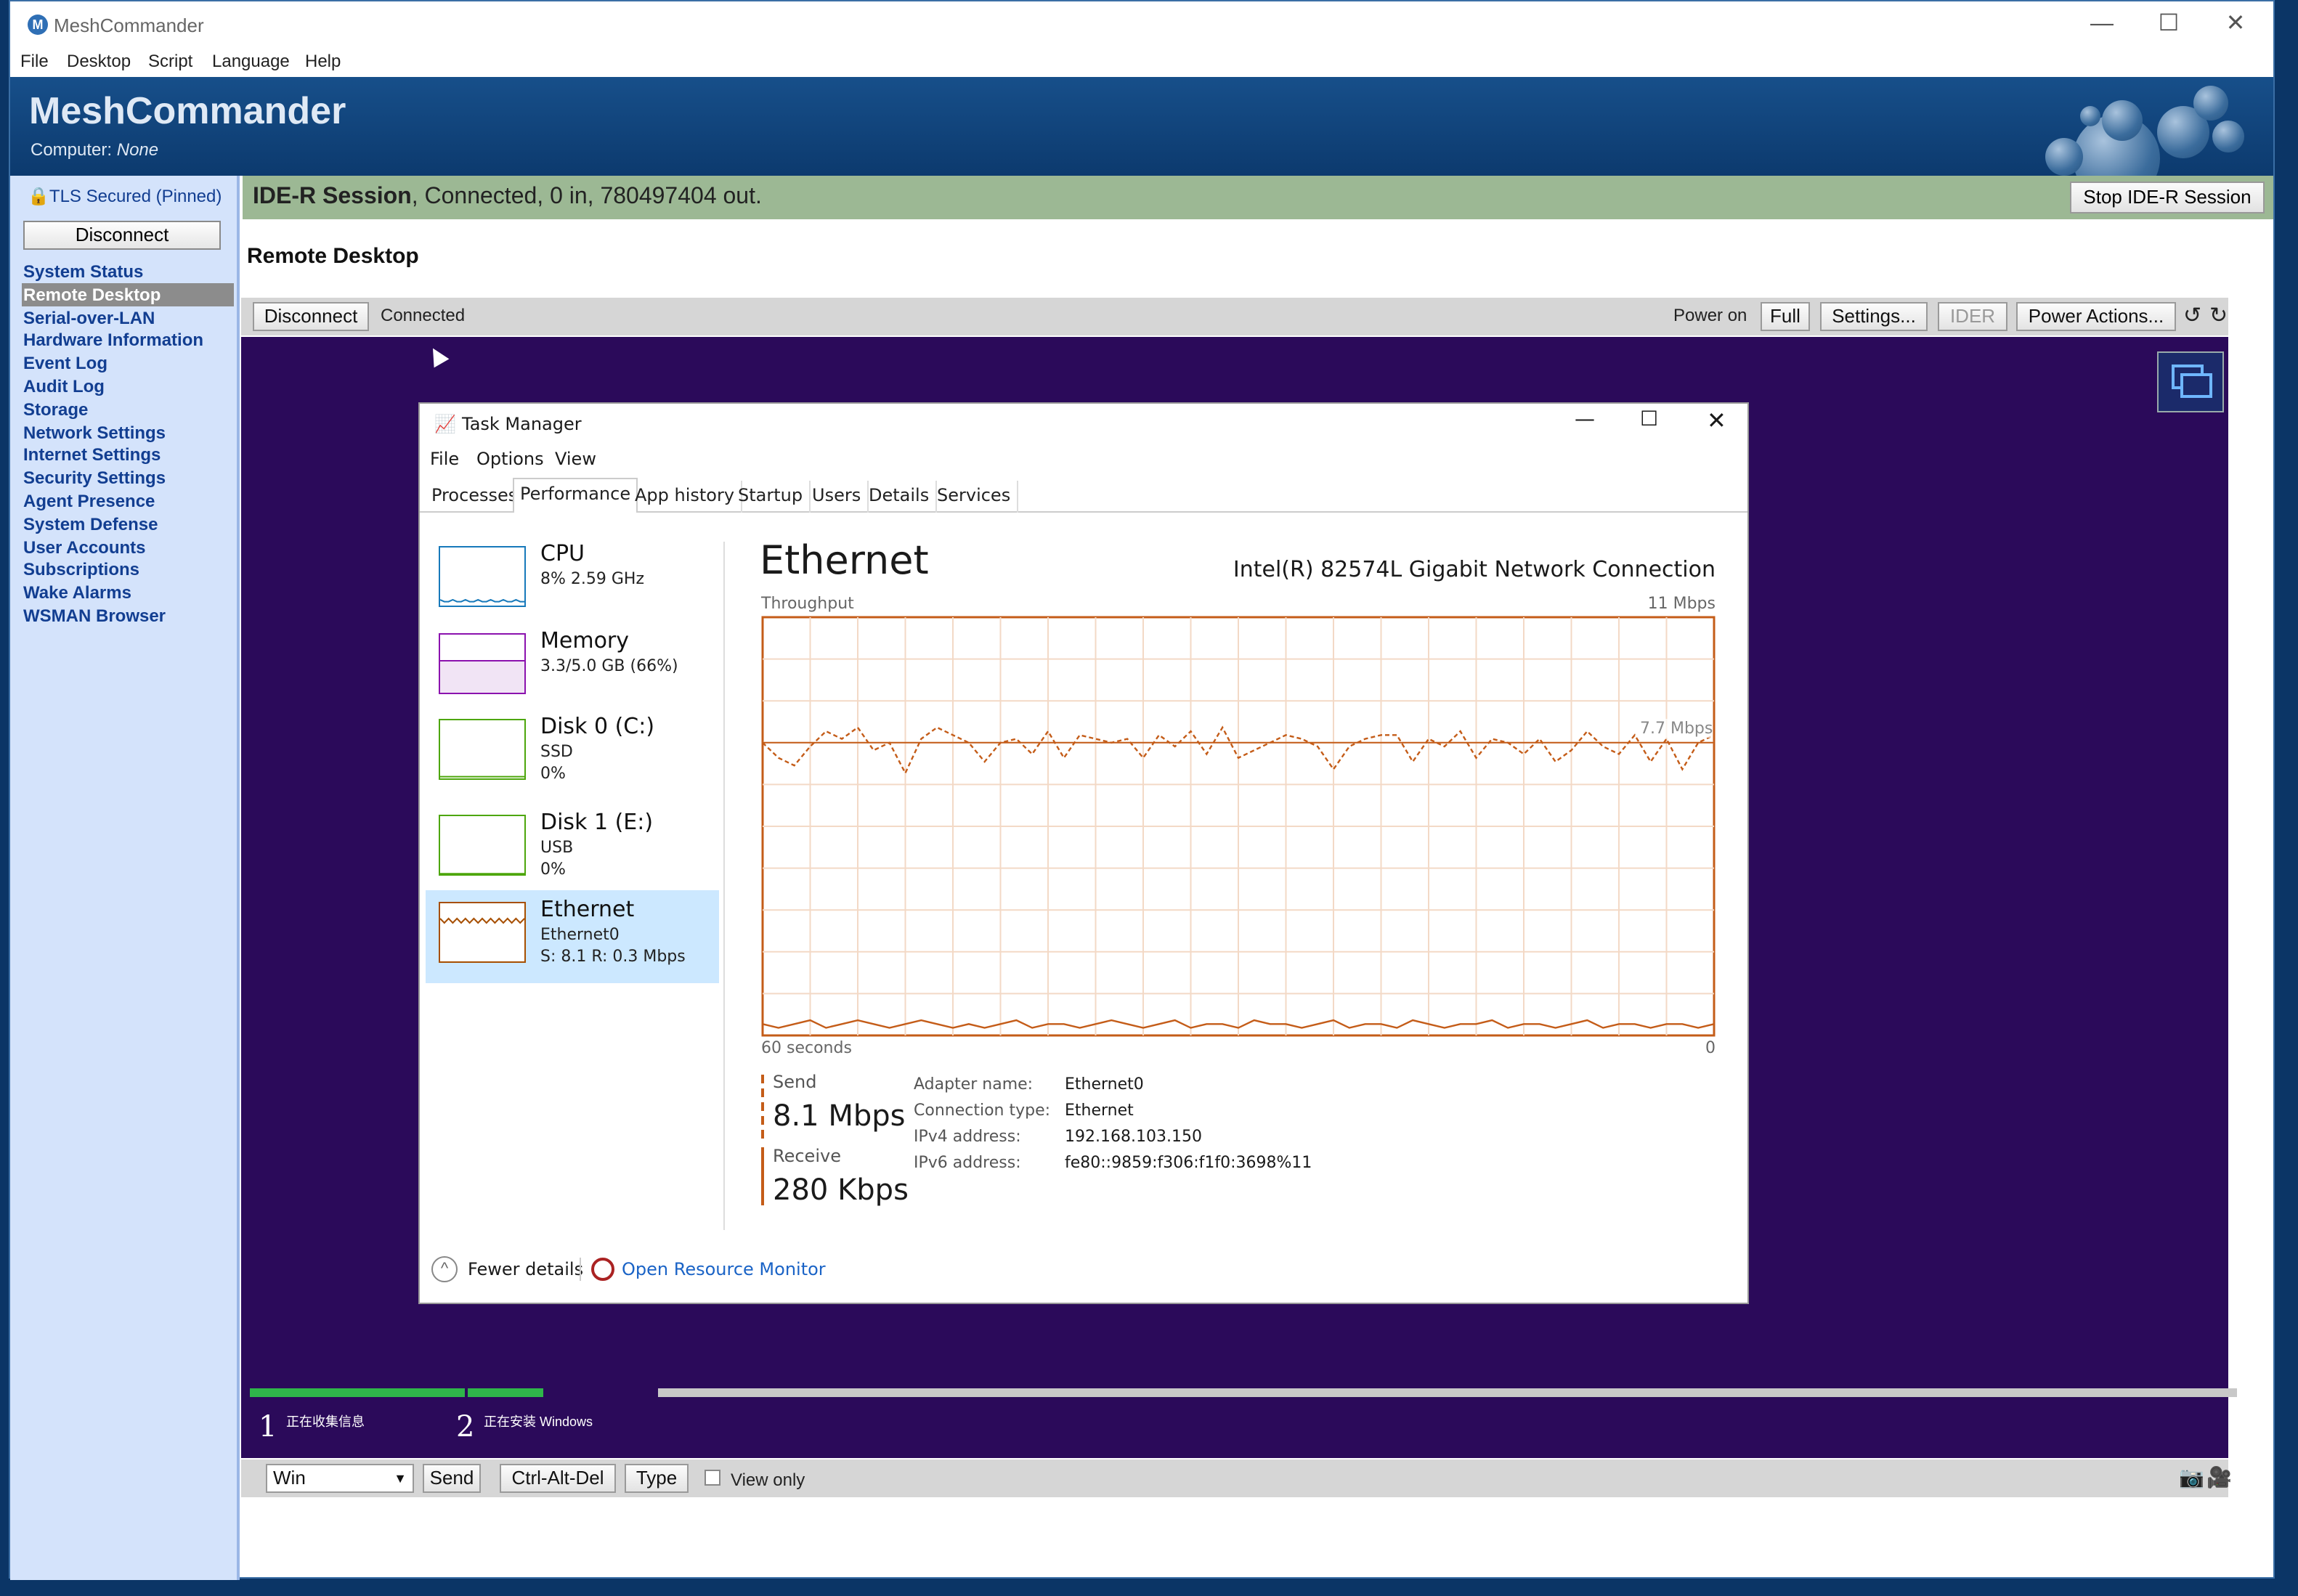  What do you see at coordinates (572, 936) in the screenshot?
I see `resource-ethernet: Ethernet Ethernet0 S: 8.1 R: 0.3 Mbps` at bounding box center [572, 936].